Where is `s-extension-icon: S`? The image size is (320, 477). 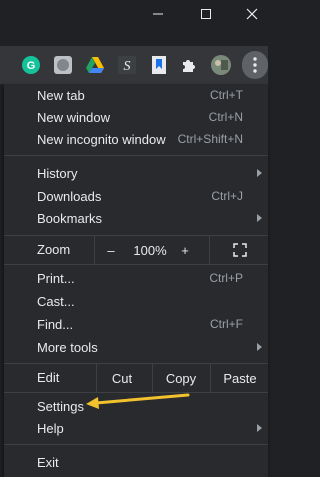 s-extension-icon: S is located at coordinates (127, 65).